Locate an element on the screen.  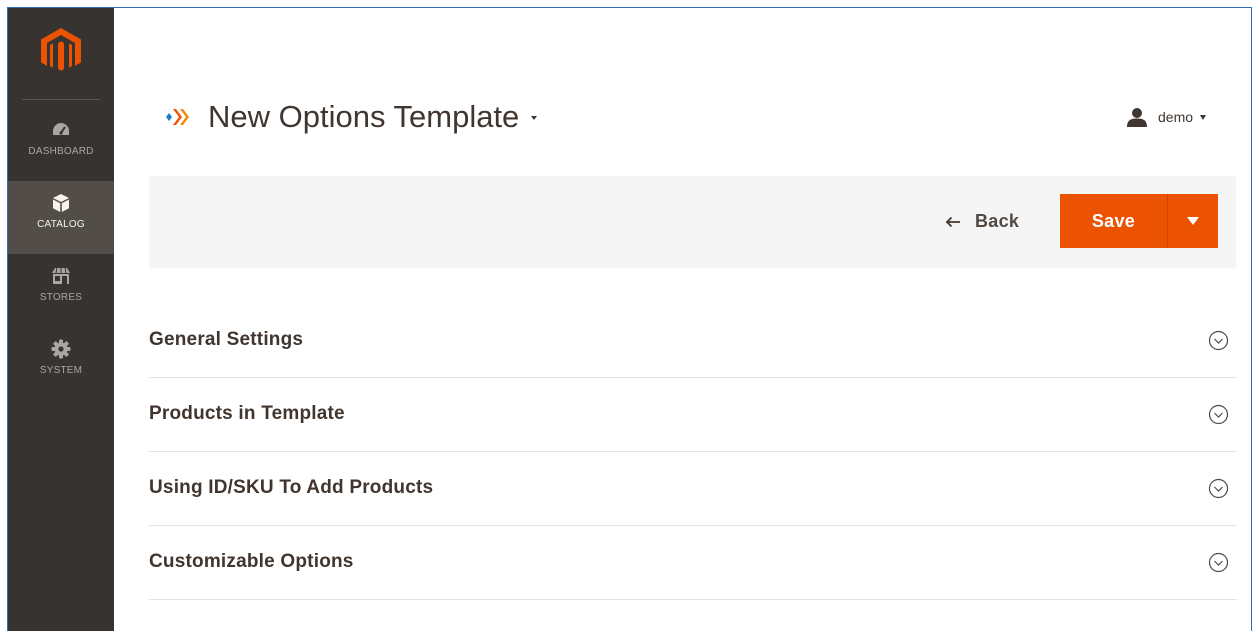
user-name: demo is located at coordinates (1176, 117).